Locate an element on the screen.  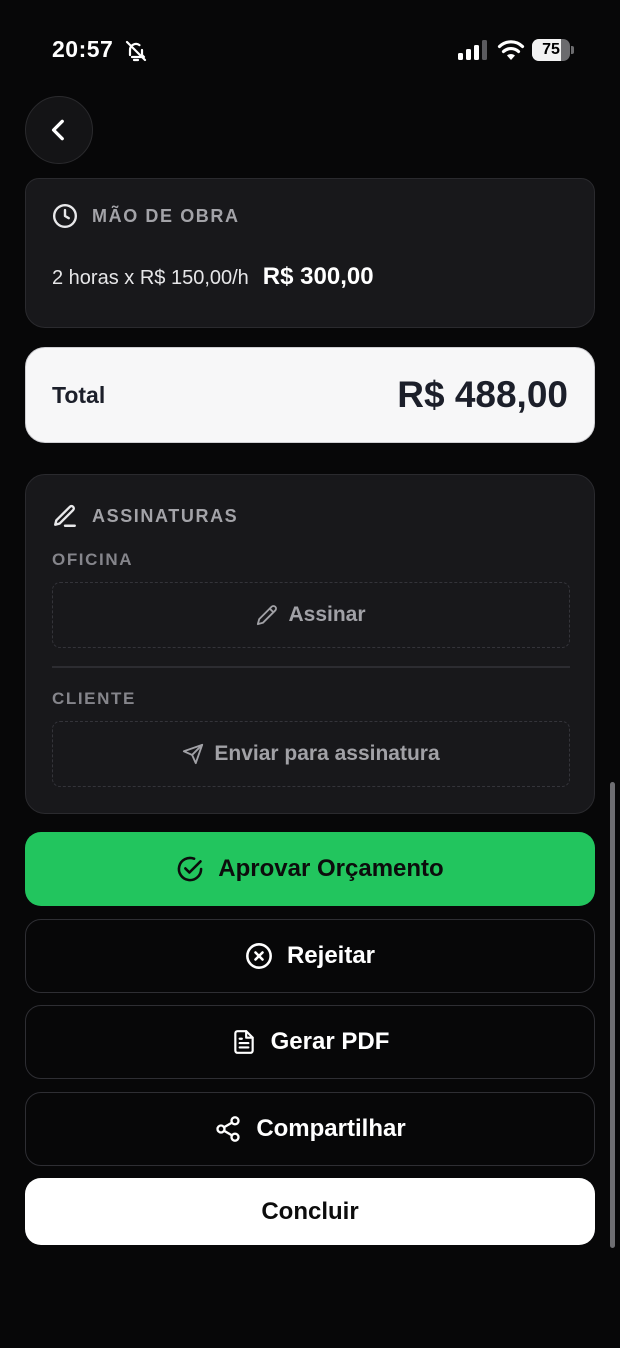
sign-workshop-button: Assinar is located at coordinates (311, 615).